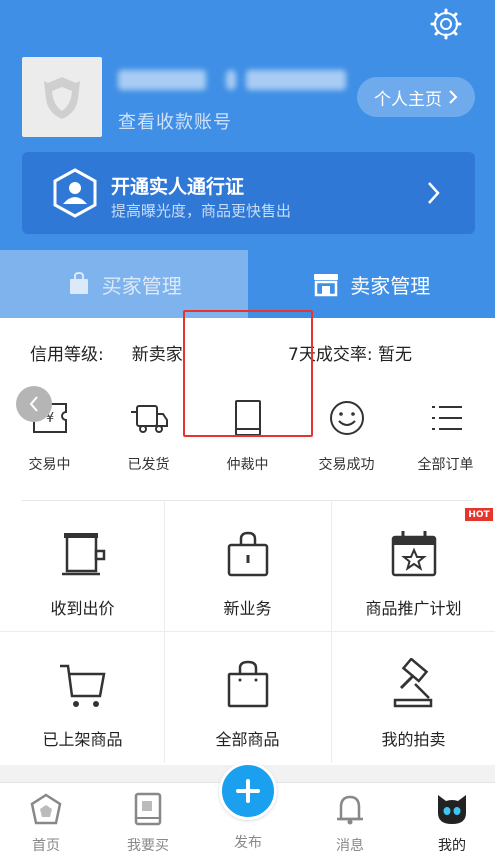  What do you see at coordinates (82, 739) in the screenshot?
I see `service-listed-products-label: 已上架商品` at bounding box center [82, 739].